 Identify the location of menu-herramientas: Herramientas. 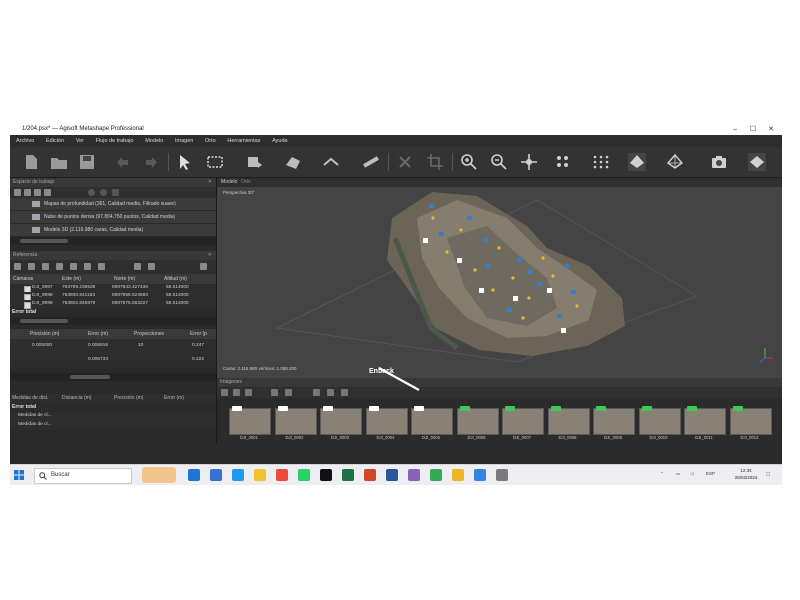
(243, 141).